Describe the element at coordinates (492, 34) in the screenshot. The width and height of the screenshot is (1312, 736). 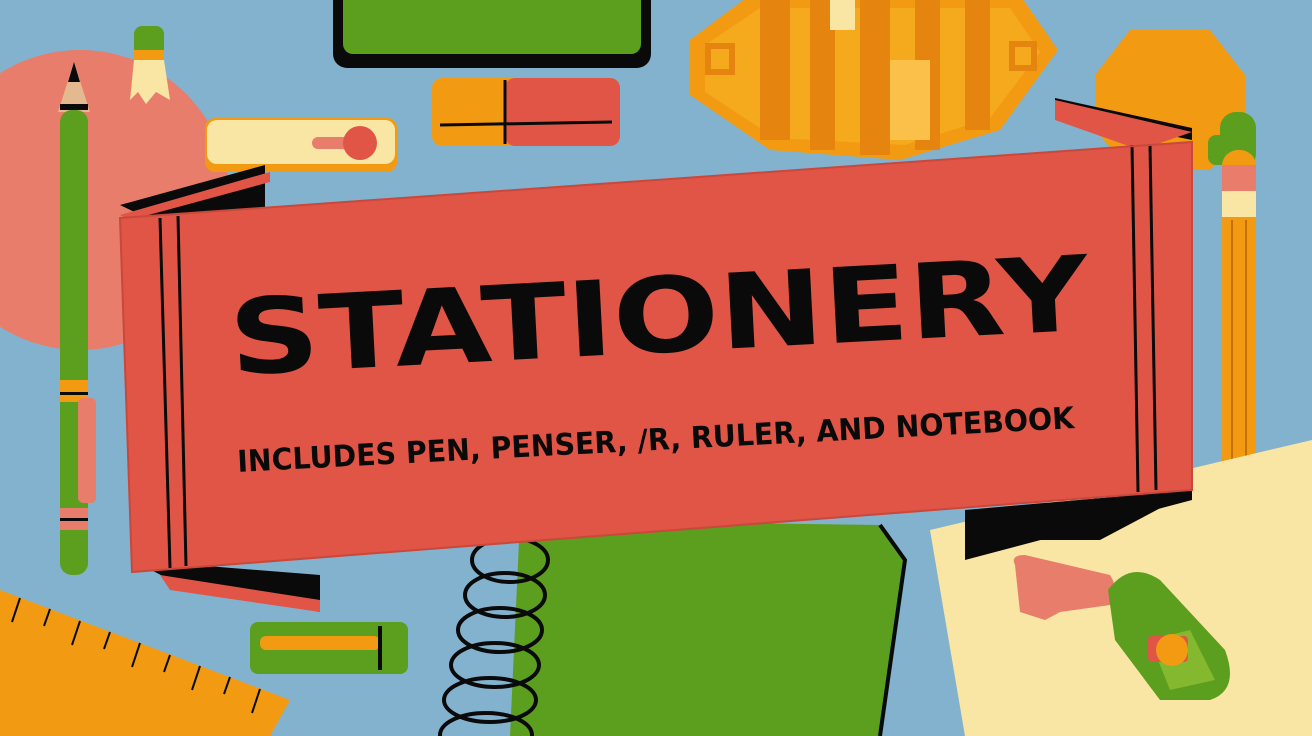
I see `green-tablet-icon` at that location.